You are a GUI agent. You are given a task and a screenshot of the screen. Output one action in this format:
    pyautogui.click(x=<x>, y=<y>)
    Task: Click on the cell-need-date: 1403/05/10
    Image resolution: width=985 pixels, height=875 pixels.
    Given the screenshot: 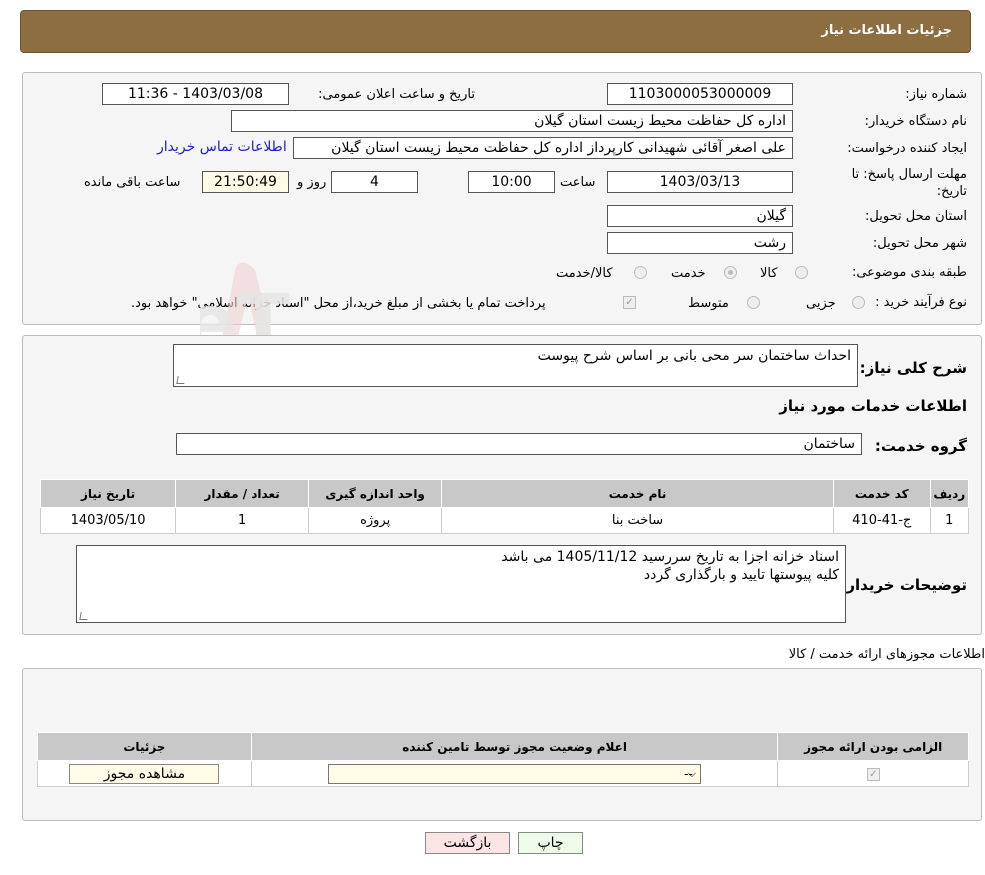 What is the action you would take?
    pyautogui.click(x=108, y=520)
    